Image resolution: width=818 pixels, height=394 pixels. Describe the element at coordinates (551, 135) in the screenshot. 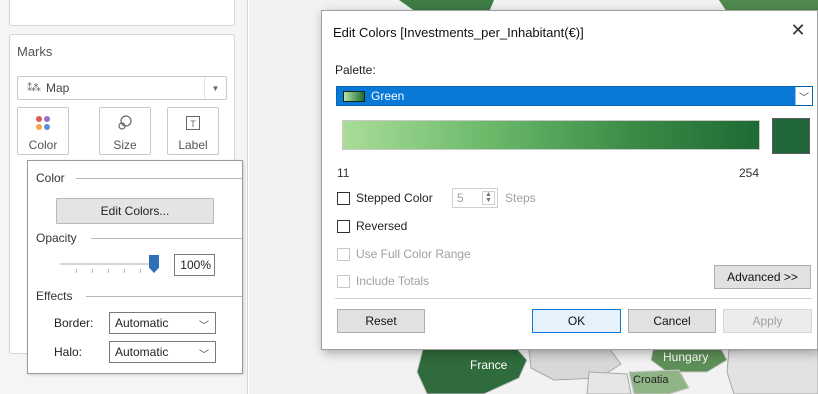

I see `color-gradient-bar` at that location.